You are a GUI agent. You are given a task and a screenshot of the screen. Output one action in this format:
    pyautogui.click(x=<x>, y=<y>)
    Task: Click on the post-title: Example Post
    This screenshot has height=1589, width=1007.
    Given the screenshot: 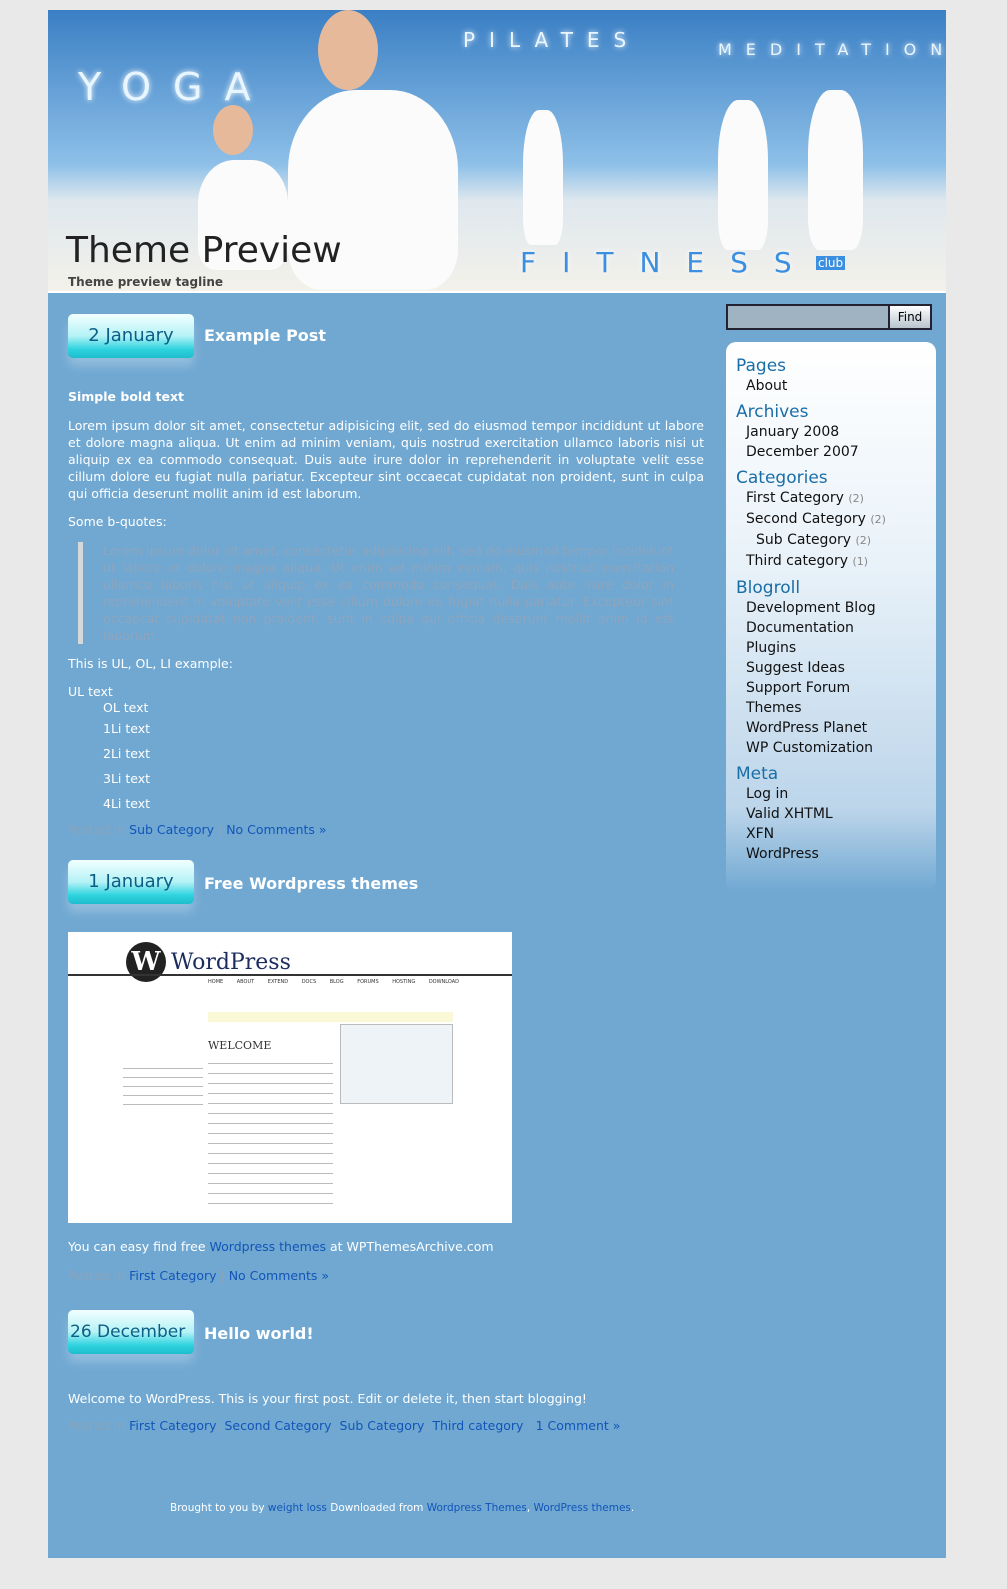 What is the action you would take?
    pyautogui.click(x=265, y=335)
    